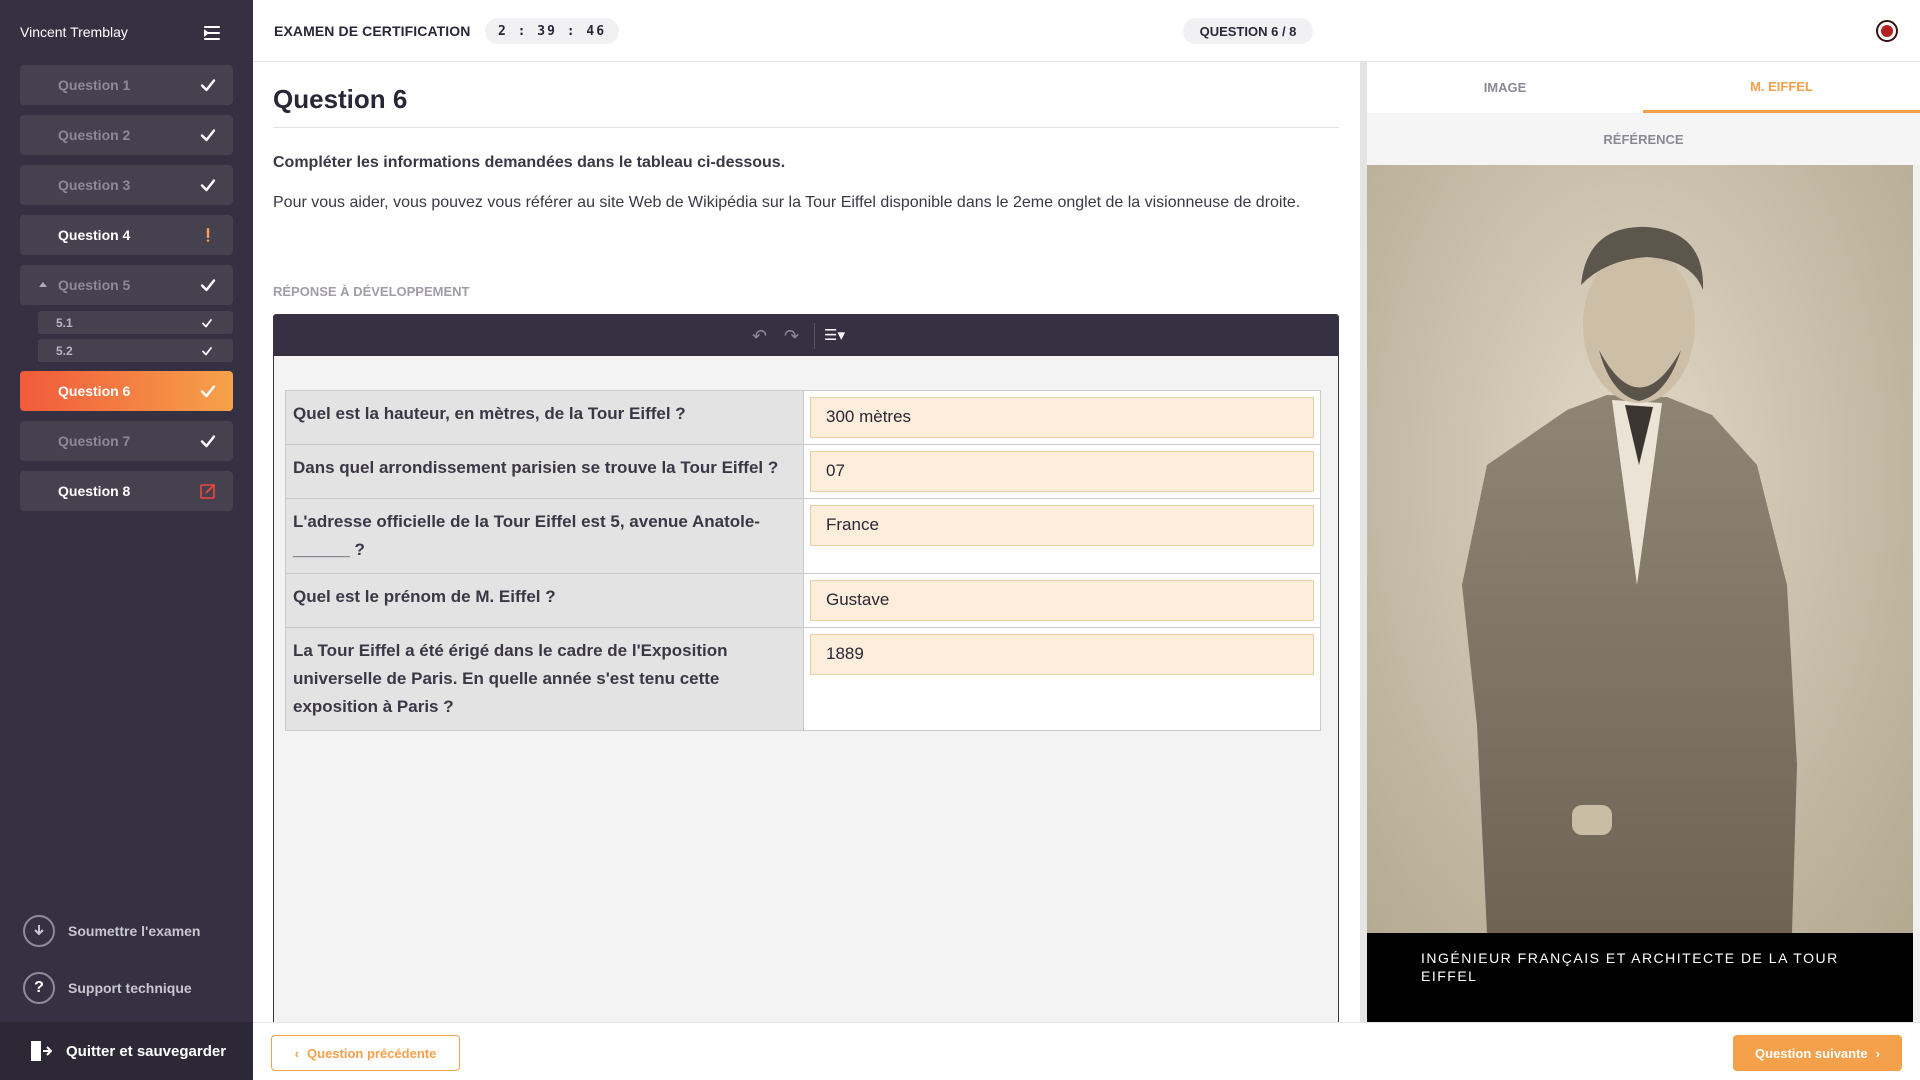 The height and width of the screenshot is (1080, 1920). I want to click on submit-exam-button: Soumettre l'examen, so click(112, 931).